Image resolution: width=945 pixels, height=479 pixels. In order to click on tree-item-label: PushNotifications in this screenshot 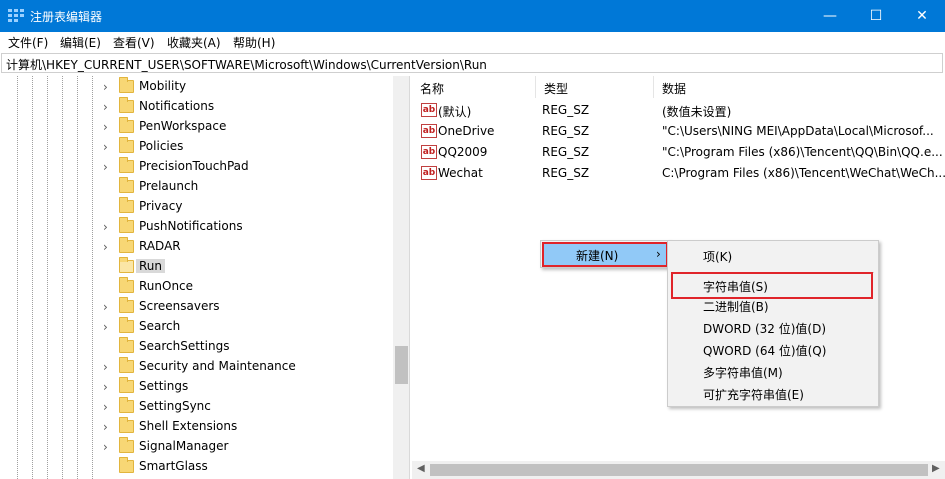, I will do `click(191, 226)`.